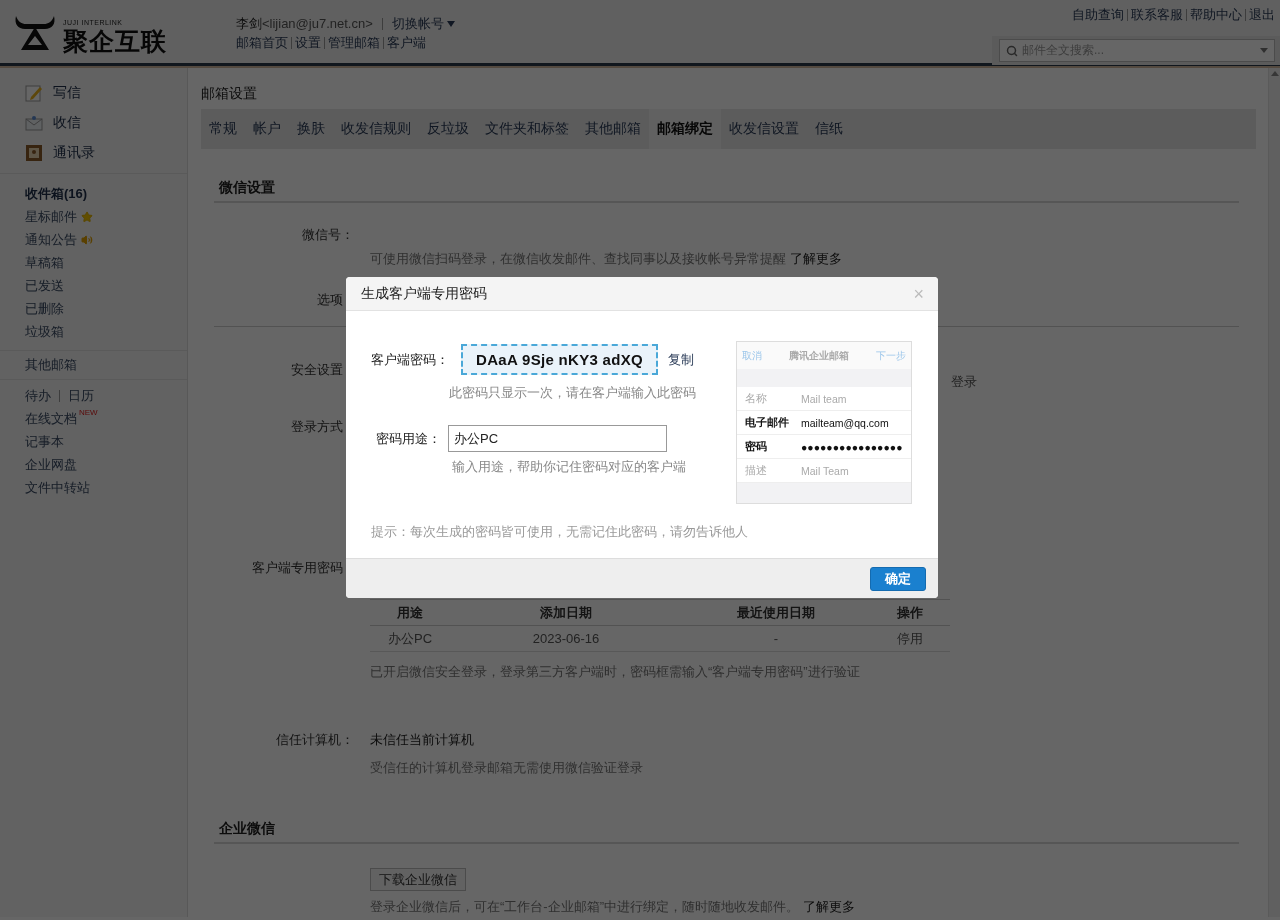 This screenshot has width=1280, height=920. Describe the element at coordinates (229, 93) in the screenshot. I see `page-title: 邮箱设置` at that location.